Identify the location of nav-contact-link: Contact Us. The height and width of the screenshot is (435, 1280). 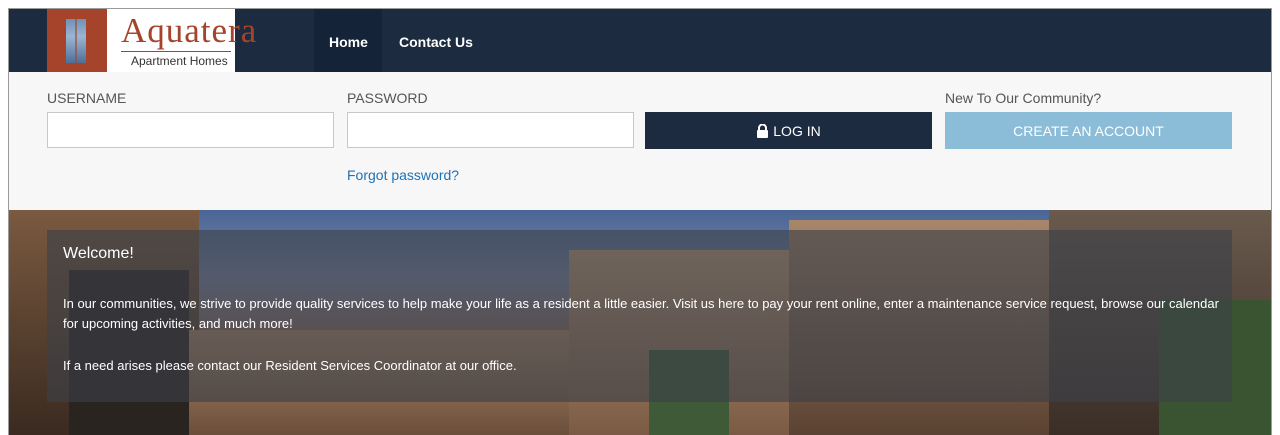
(436, 40).